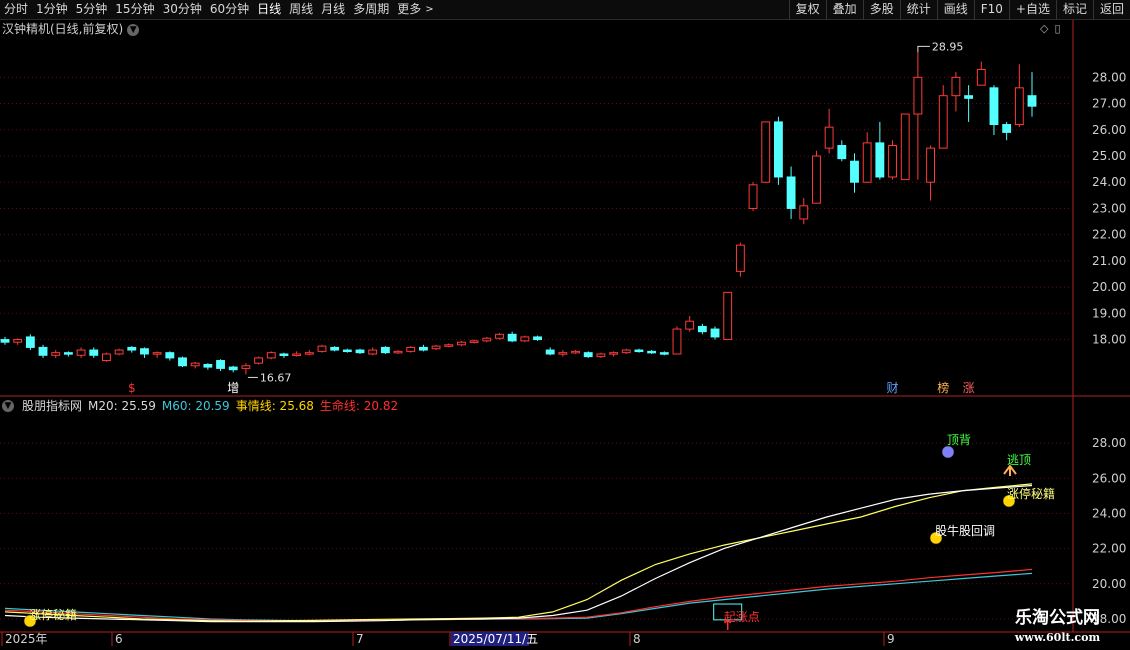 This screenshot has width=1130, height=650. What do you see at coordinates (1031, 493) in the screenshot?
I see `zhangting-right-label: 涨停秘籍` at bounding box center [1031, 493].